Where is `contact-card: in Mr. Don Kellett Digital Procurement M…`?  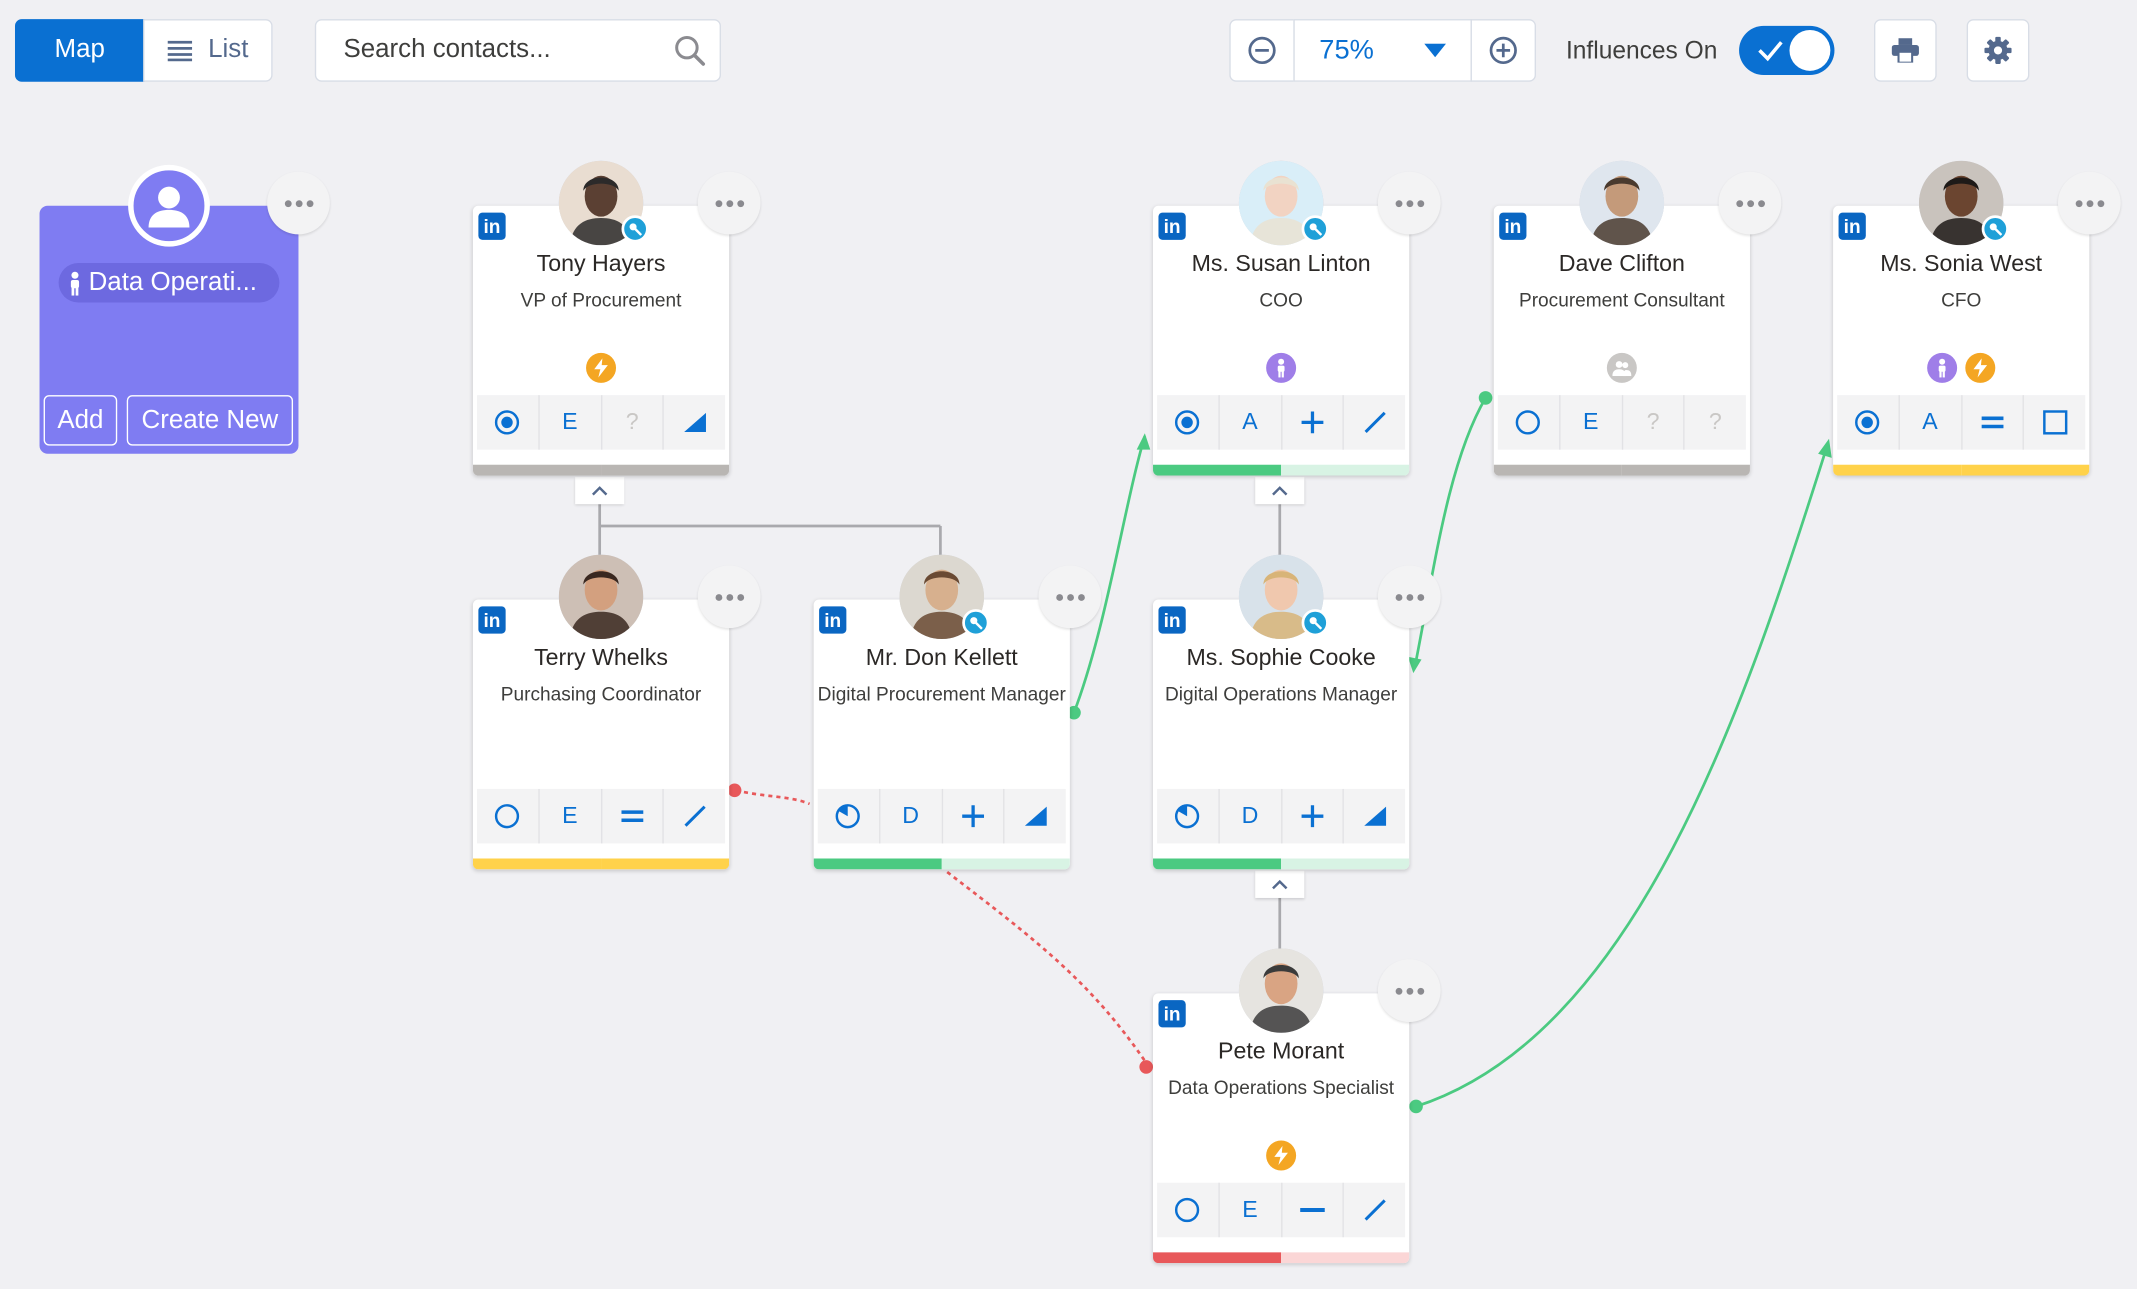
contact-card: in Mr. Don Kellett Digital Procurement M… is located at coordinates (941, 734).